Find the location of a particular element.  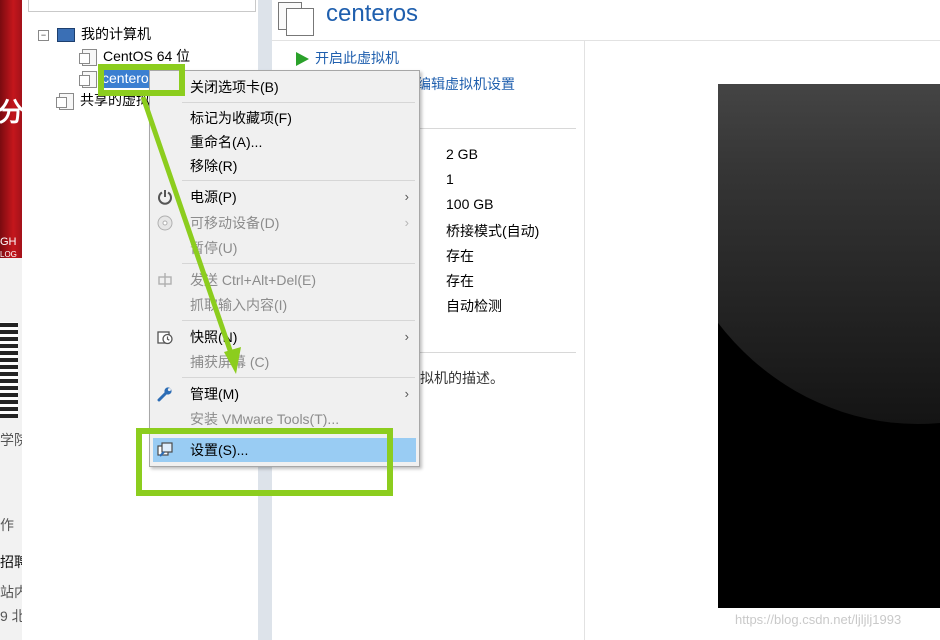

device-memory-value: 2 GB is located at coordinates (462, 154).